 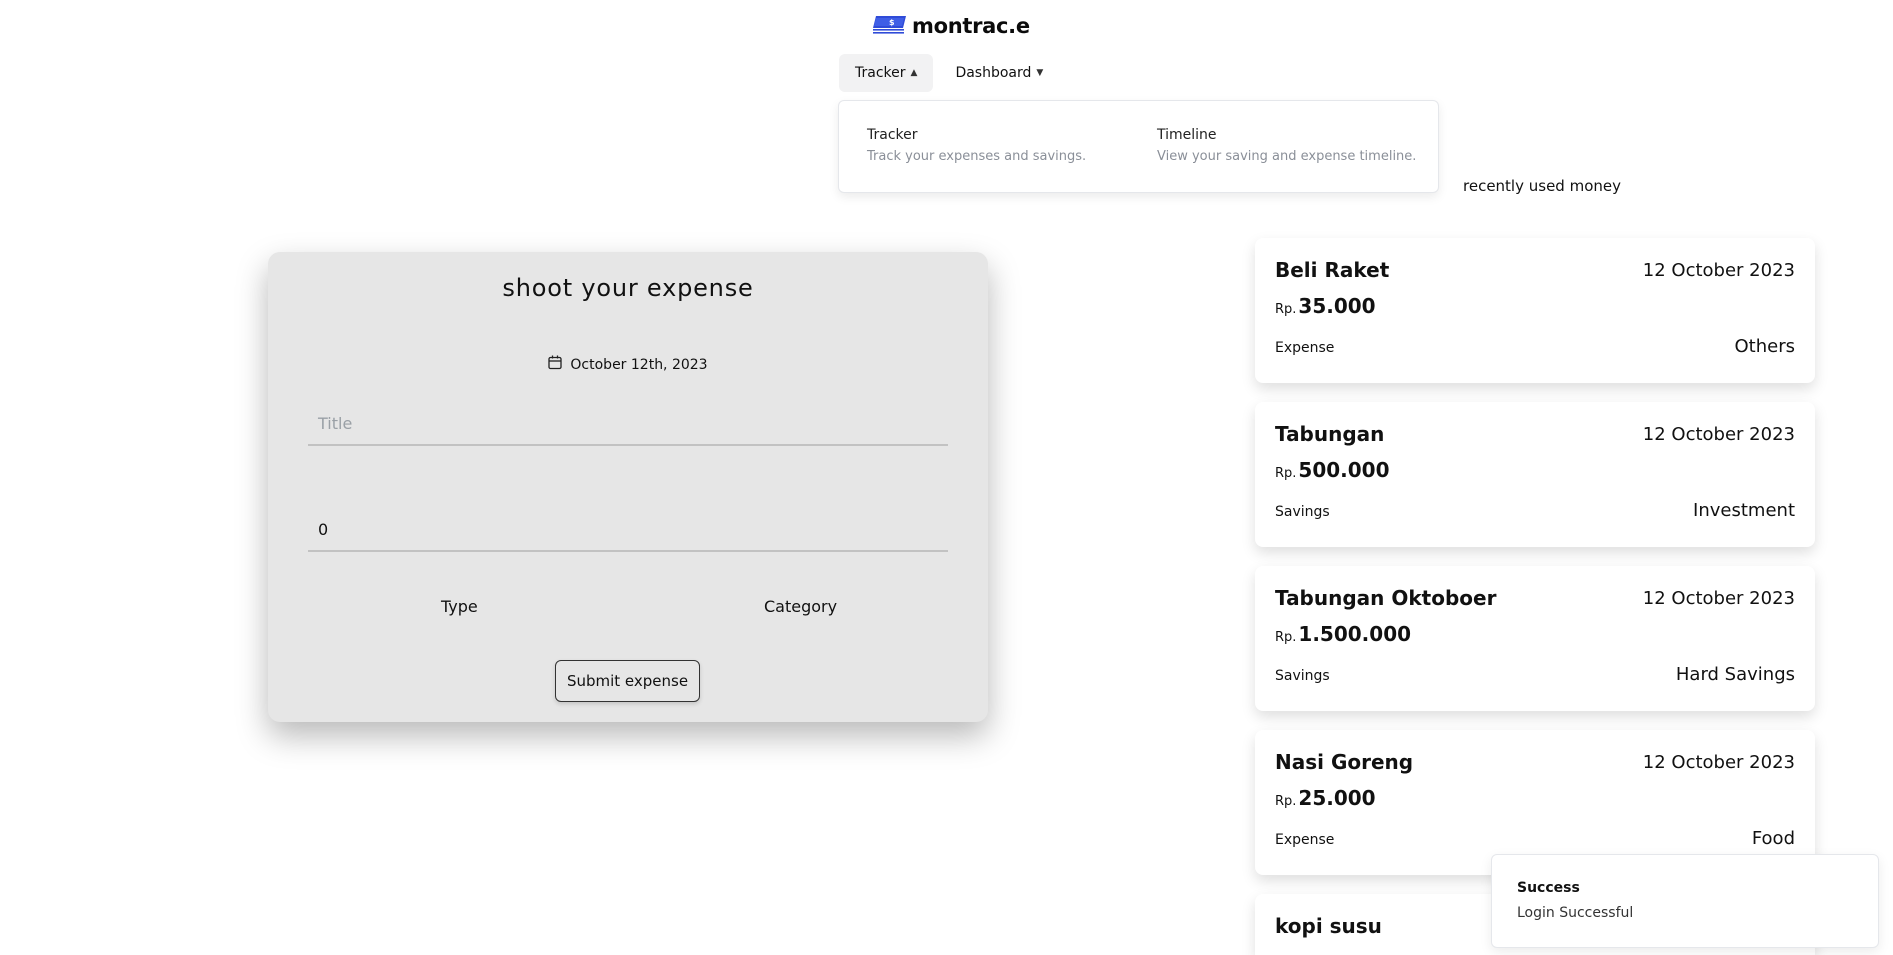 I want to click on nav-tracker: Tracker ▲, so click(x=886, y=73).